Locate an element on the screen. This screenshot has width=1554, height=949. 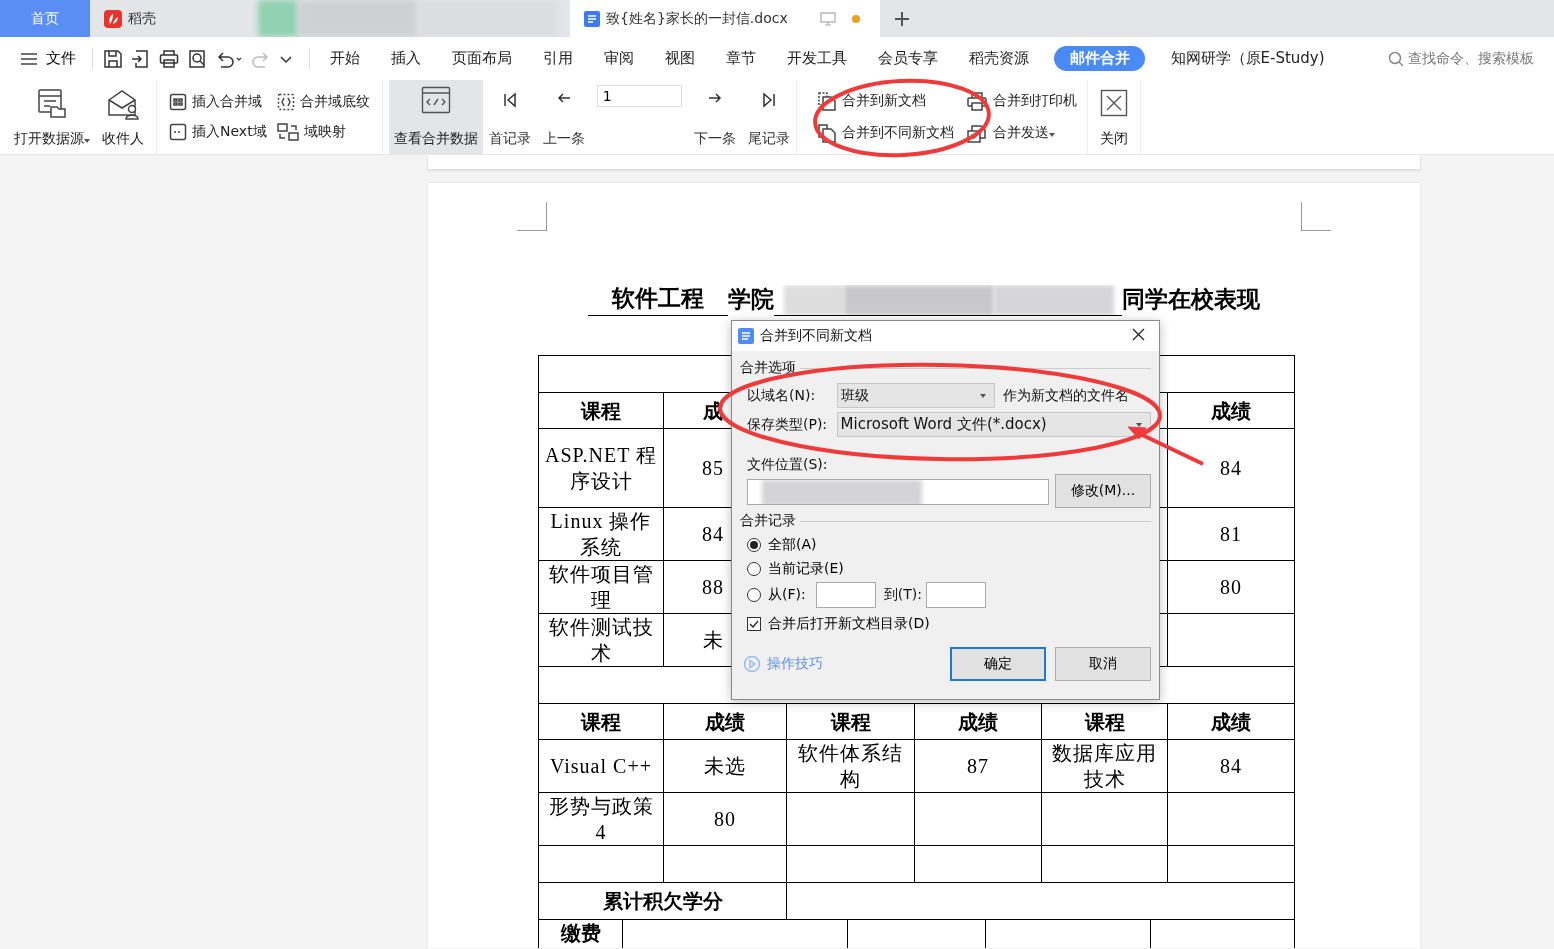
dialog-button: 取消 is located at coordinates (1103, 664).